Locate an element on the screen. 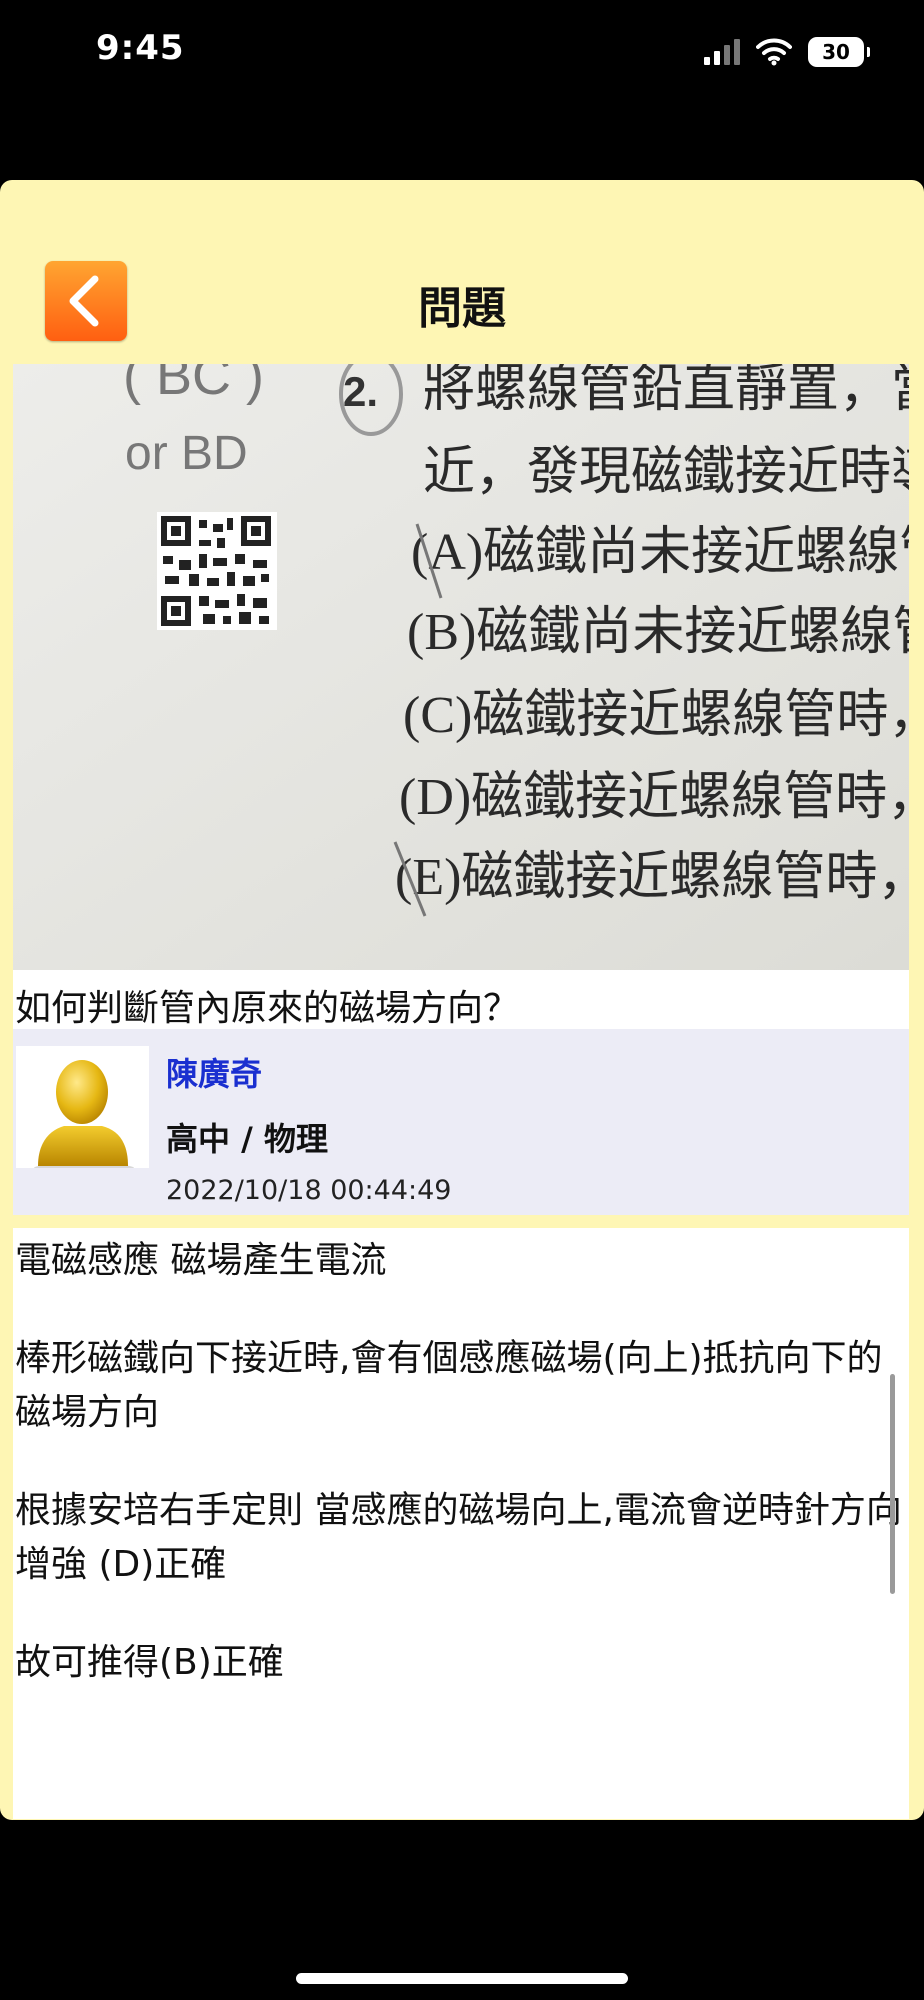 The width and height of the screenshot is (924, 2000). nav-bar: 問題 is located at coordinates (462, 270).